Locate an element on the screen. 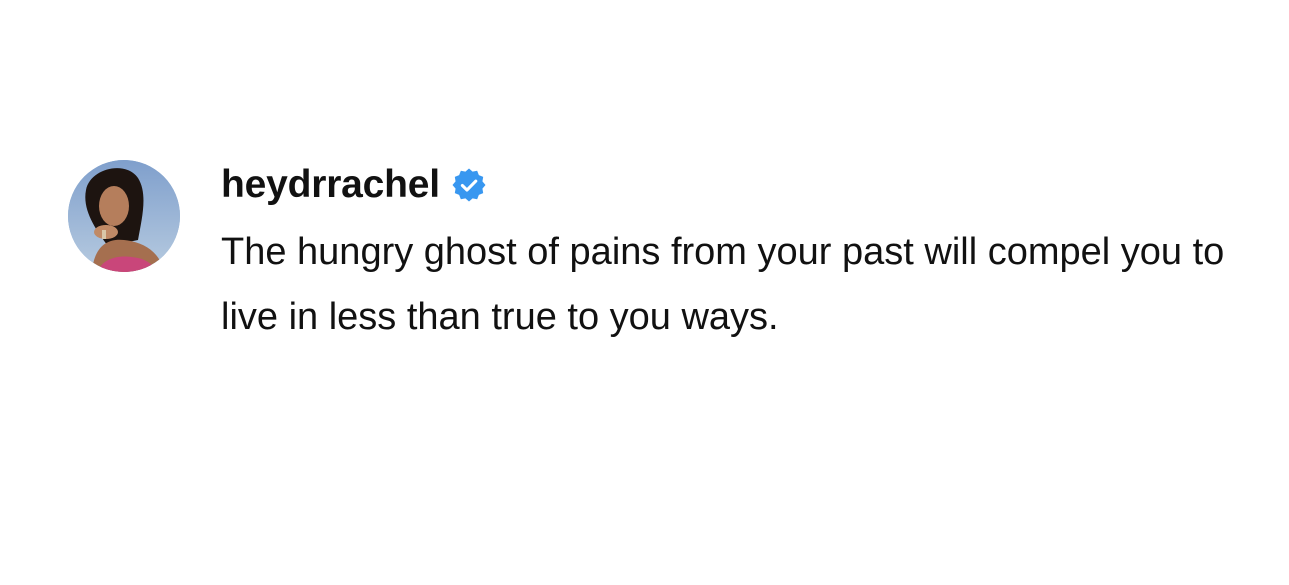 The image size is (1289, 585). avatar-photo is located at coordinates (124, 216).